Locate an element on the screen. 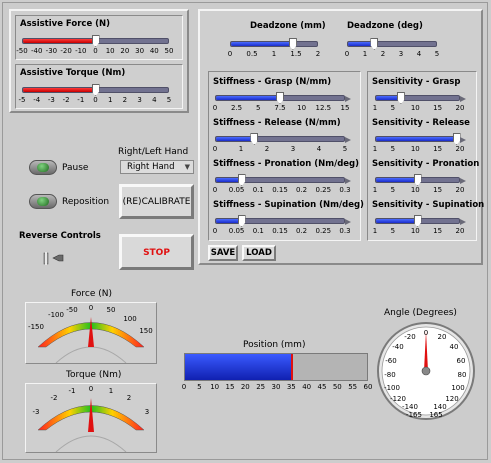  assistive-force-knob is located at coordinates (95, 41).